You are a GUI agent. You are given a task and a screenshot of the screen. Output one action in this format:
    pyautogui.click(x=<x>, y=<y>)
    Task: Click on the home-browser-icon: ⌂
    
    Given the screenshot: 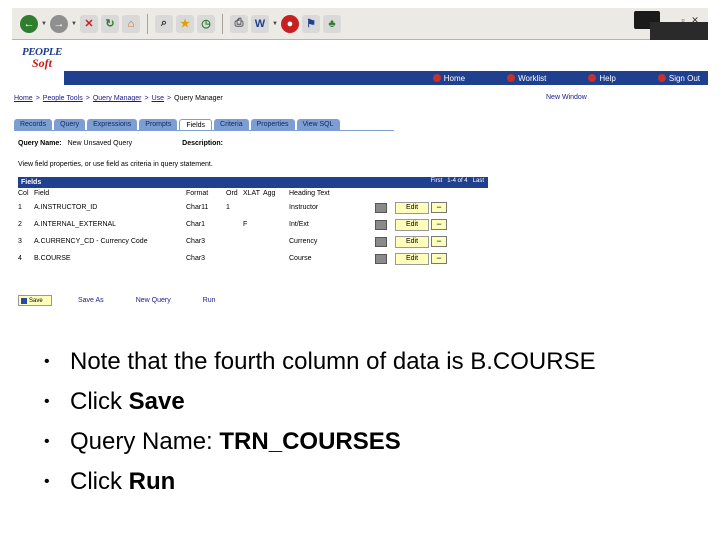 What is the action you would take?
    pyautogui.click(x=131, y=23)
    